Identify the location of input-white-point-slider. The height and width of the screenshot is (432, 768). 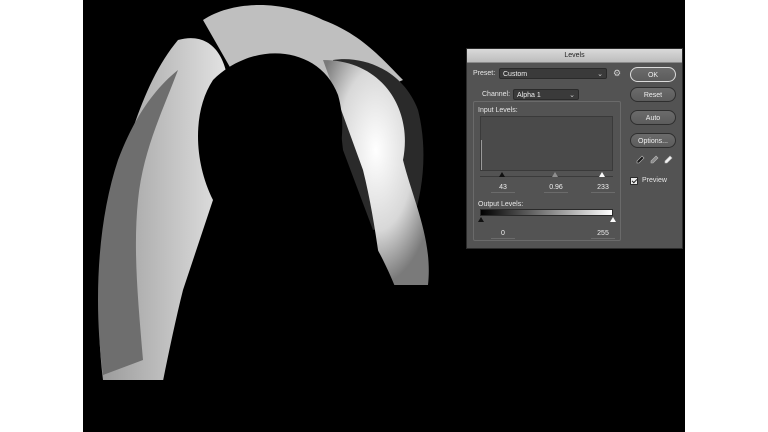
(602, 174).